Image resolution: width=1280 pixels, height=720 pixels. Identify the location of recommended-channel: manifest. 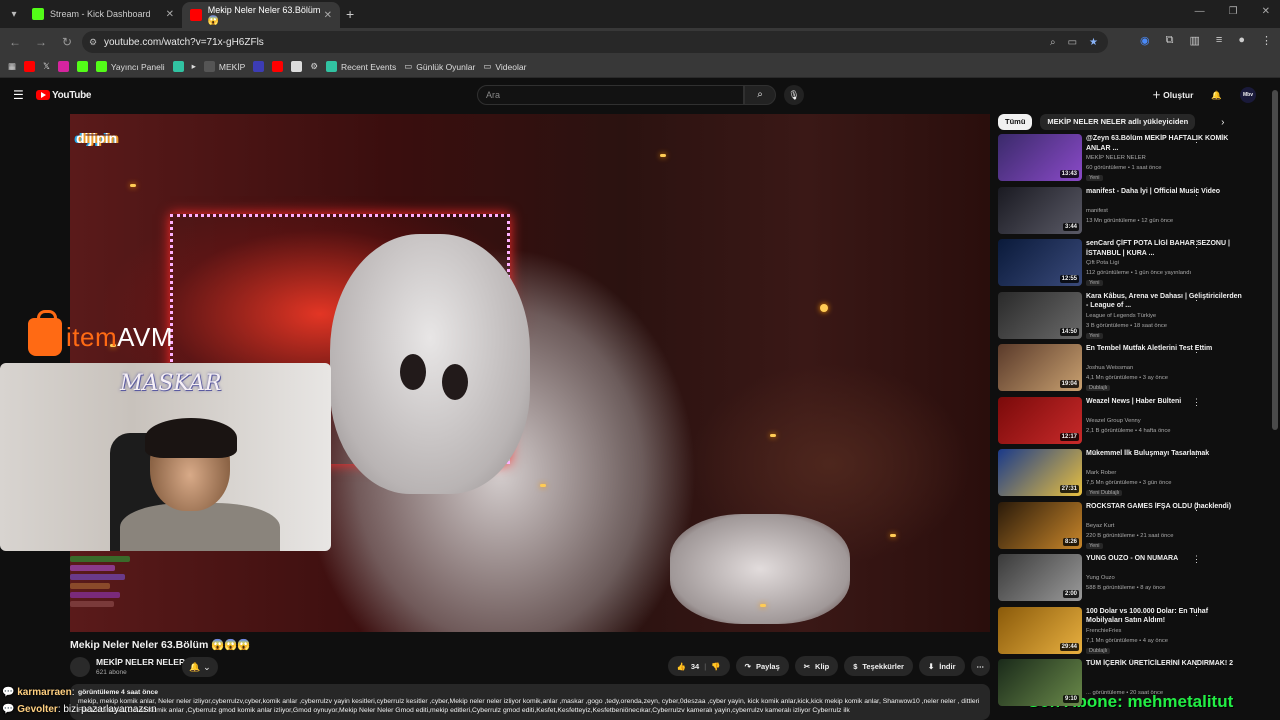
(1097, 211).